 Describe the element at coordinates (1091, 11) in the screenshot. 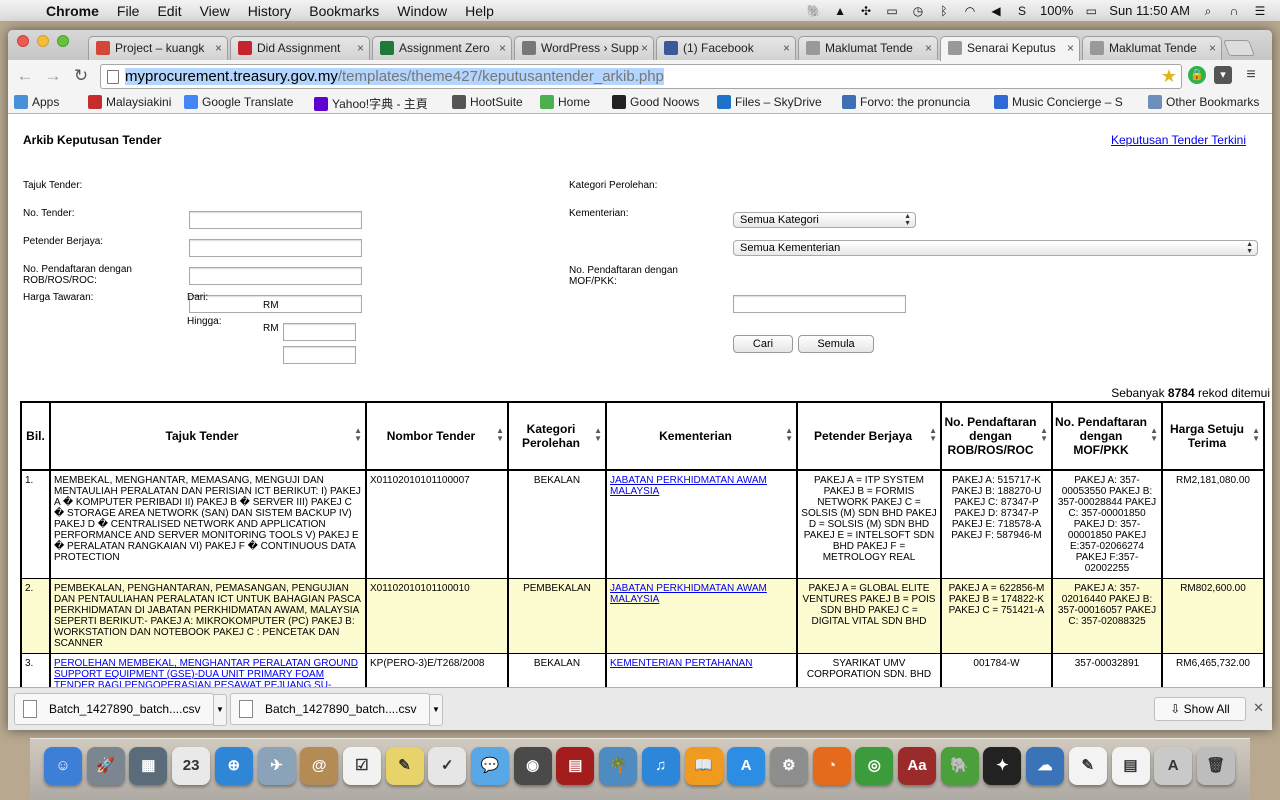

I see `battery-icon: ▭` at that location.